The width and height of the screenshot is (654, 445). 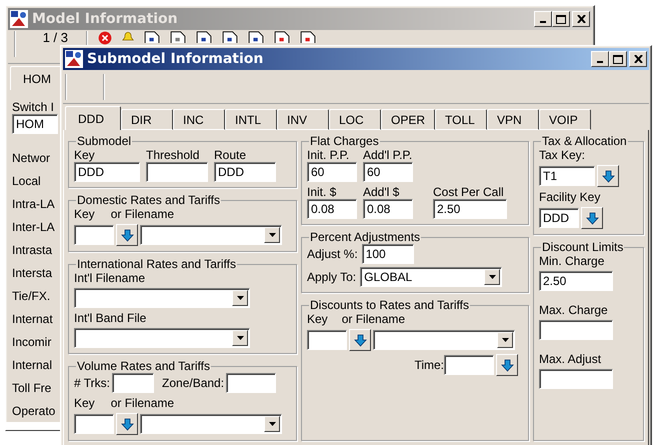 I want to click on field-label: Cost Per Call, so click(x=469, y=192).